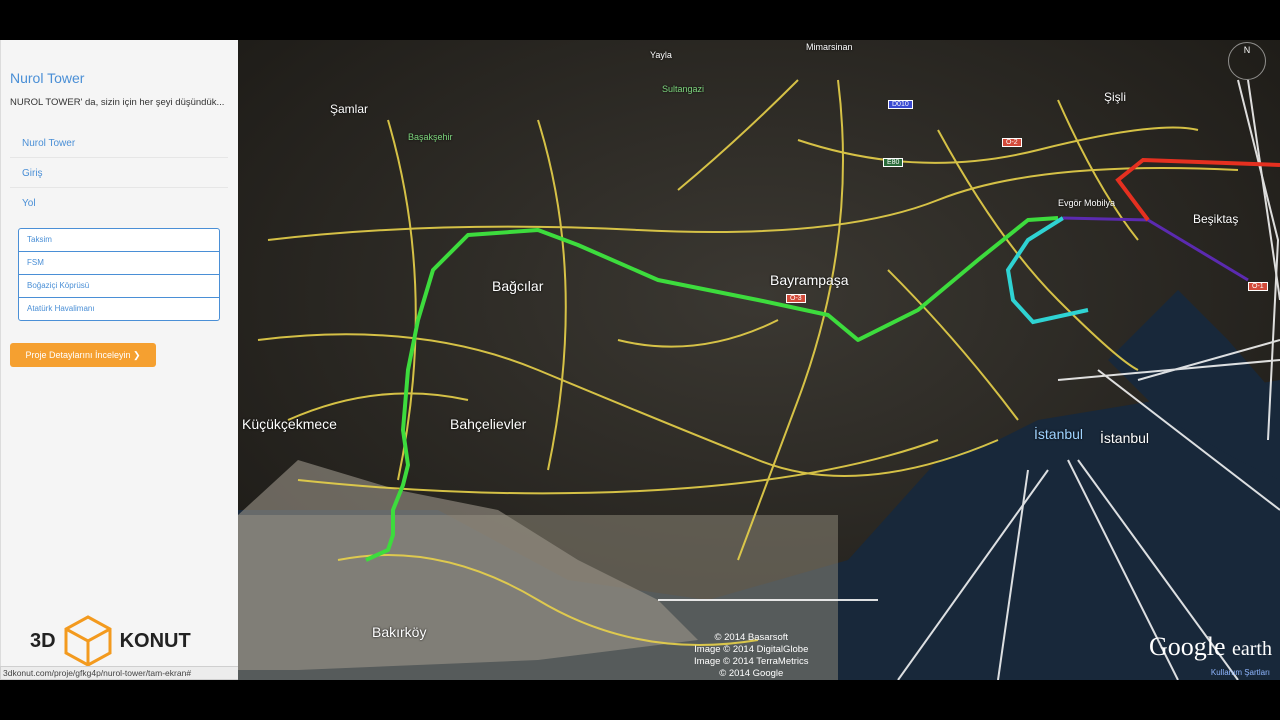 The image size is (1280, 720). Describe the element at coordinates (518, 286) in the screenshot. I see `label-bagcilar: Bağcılar` at that location.